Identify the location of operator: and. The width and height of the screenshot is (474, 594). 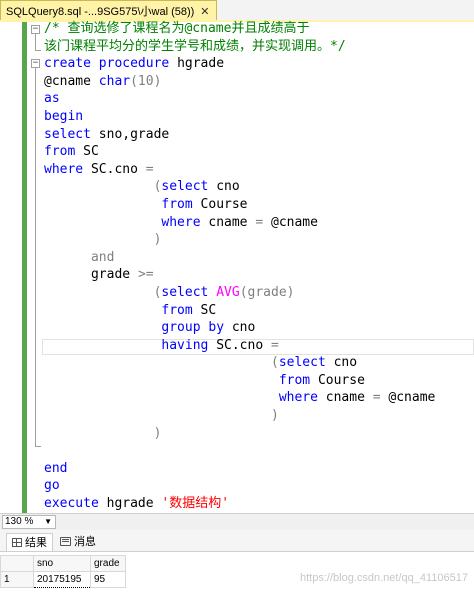
(102, 257).